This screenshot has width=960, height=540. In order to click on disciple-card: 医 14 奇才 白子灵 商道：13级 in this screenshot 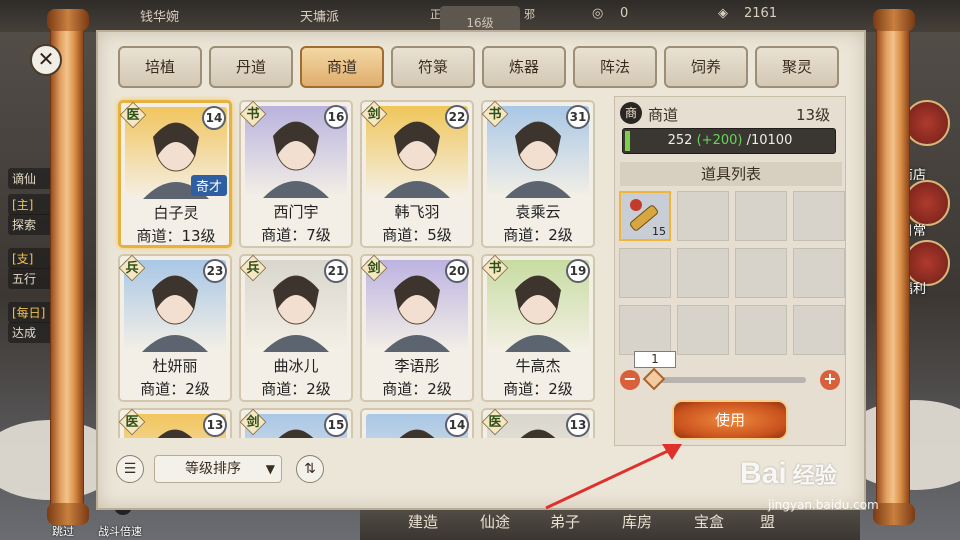, I will do `click(175, 174)`.